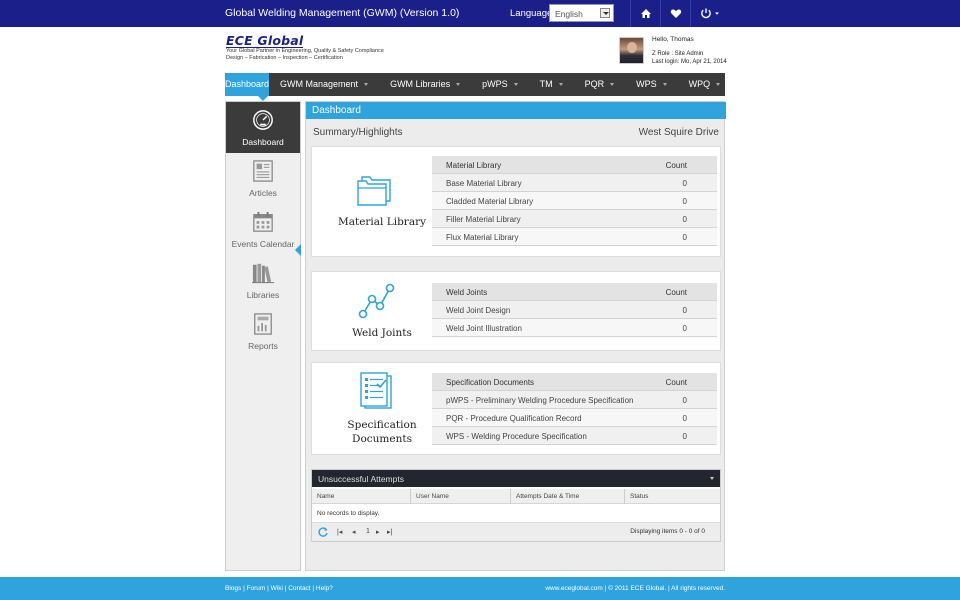 The width and height of the screenshot is (960, 600). What do you see at coordinates (516, 110) in the screenshot?
I see `content-header: Dashboard` at bounding box center [516, 110].